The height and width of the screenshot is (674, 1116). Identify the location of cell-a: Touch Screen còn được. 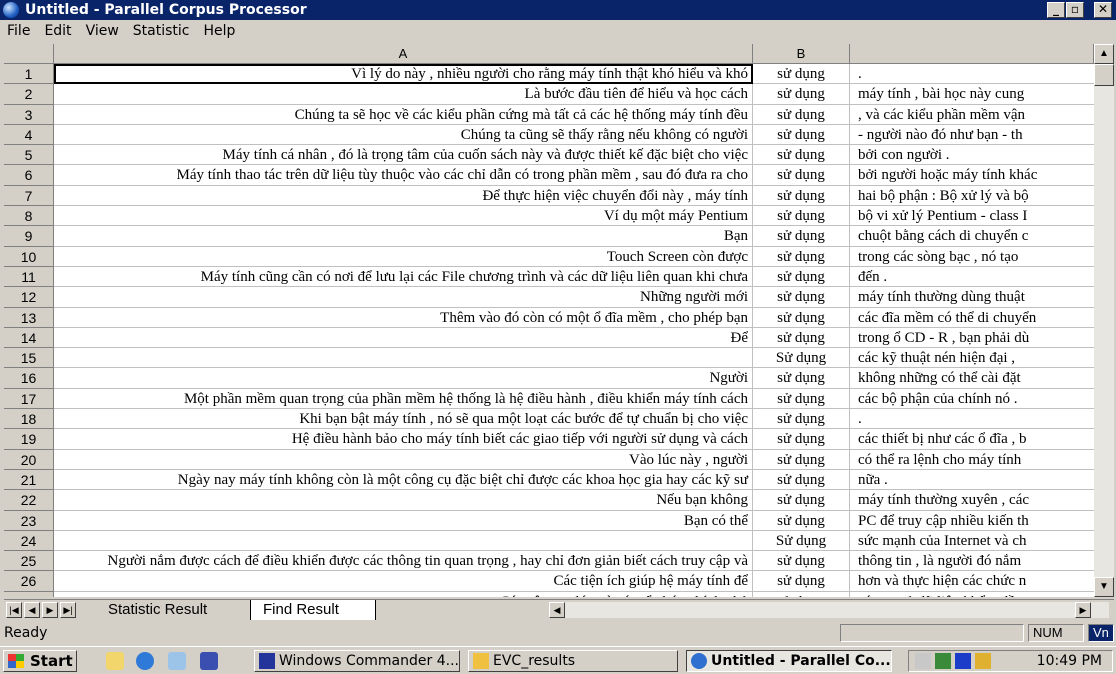
(403, 256).